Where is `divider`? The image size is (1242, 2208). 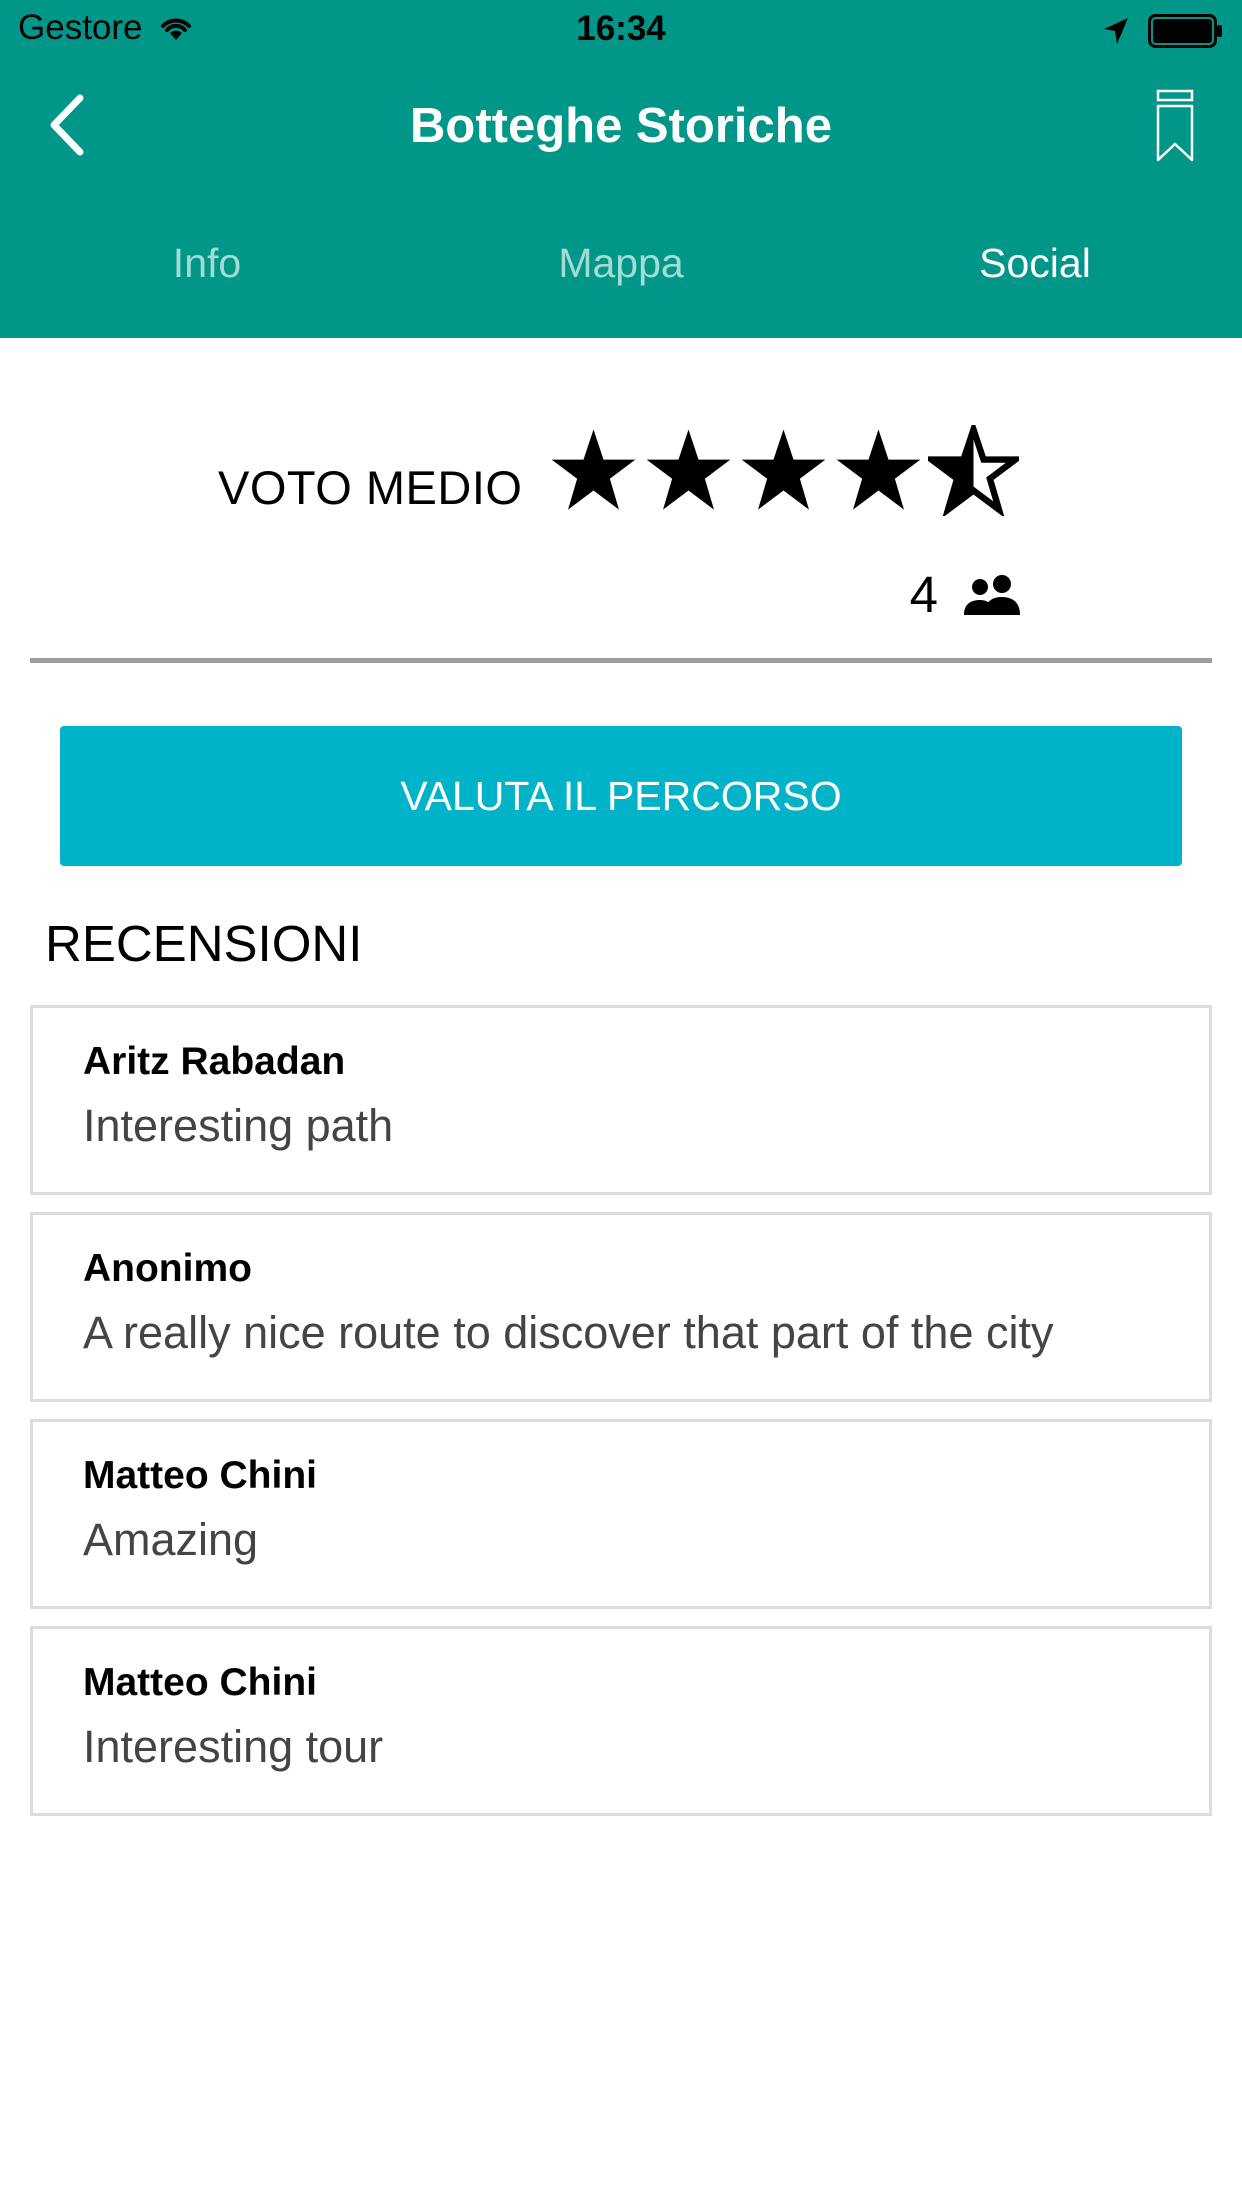 divider is located at coordinates (621, 660).